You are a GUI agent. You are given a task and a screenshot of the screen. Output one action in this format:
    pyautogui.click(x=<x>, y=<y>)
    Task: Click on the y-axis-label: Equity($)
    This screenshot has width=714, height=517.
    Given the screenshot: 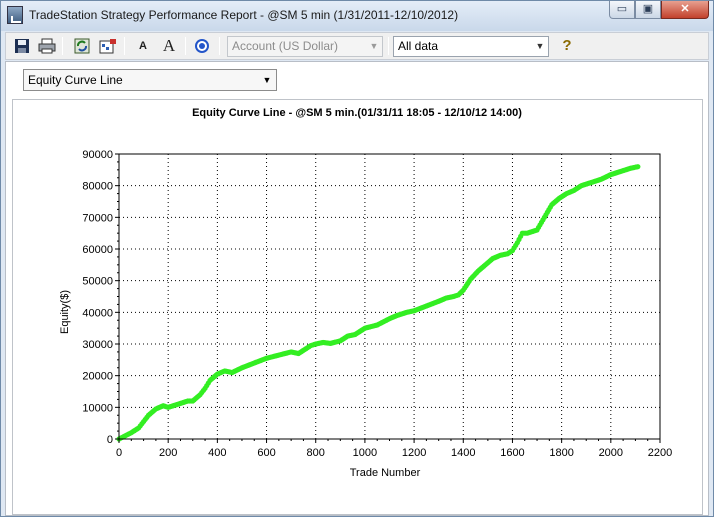 What is the action you would take?
    pyautogui.click(x=65, y=312)
    